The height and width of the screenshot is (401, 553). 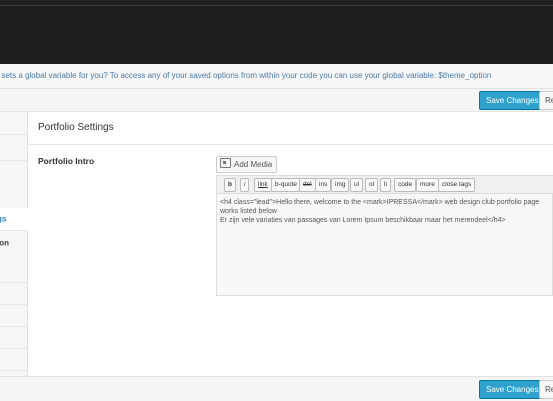 What do you see at coordinates (263, 185) in the screenshot?
I see `qt-link-button: link` at bounding box center [263, 185].